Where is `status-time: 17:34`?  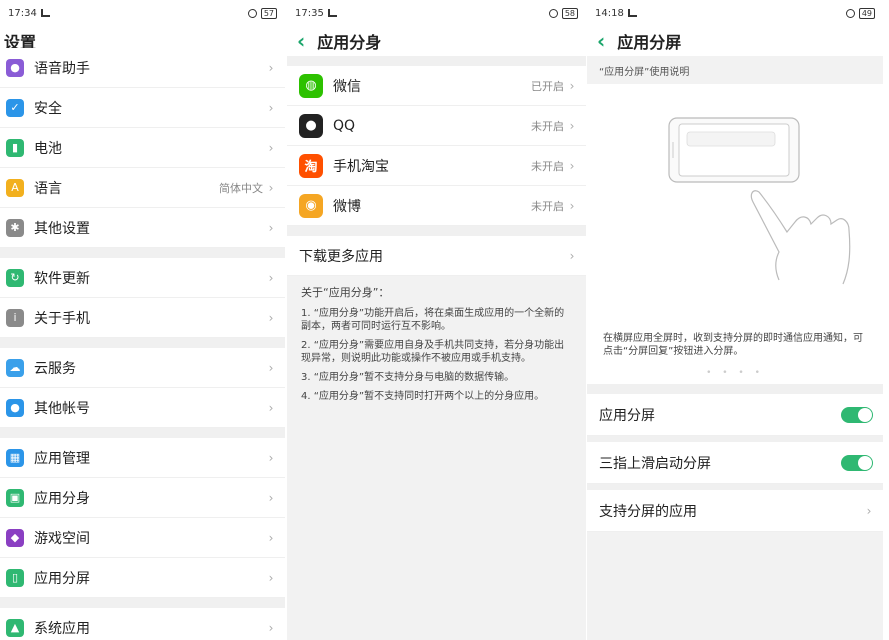 status-time: 17:34 is located at coordinates (22, 13).